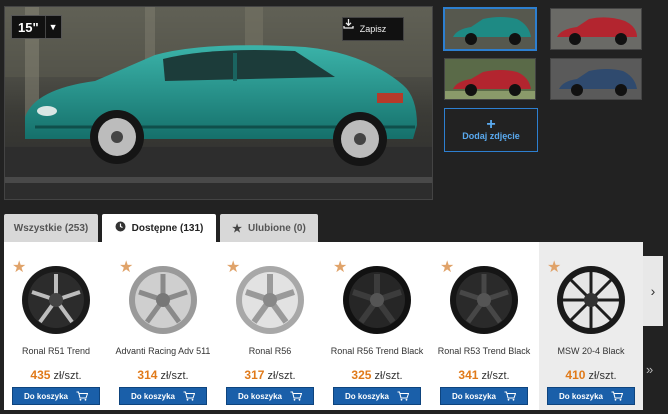 The image size is (668, 414). I want to click on tab-favorites-label: Ulubione (0), so click(277, 228).